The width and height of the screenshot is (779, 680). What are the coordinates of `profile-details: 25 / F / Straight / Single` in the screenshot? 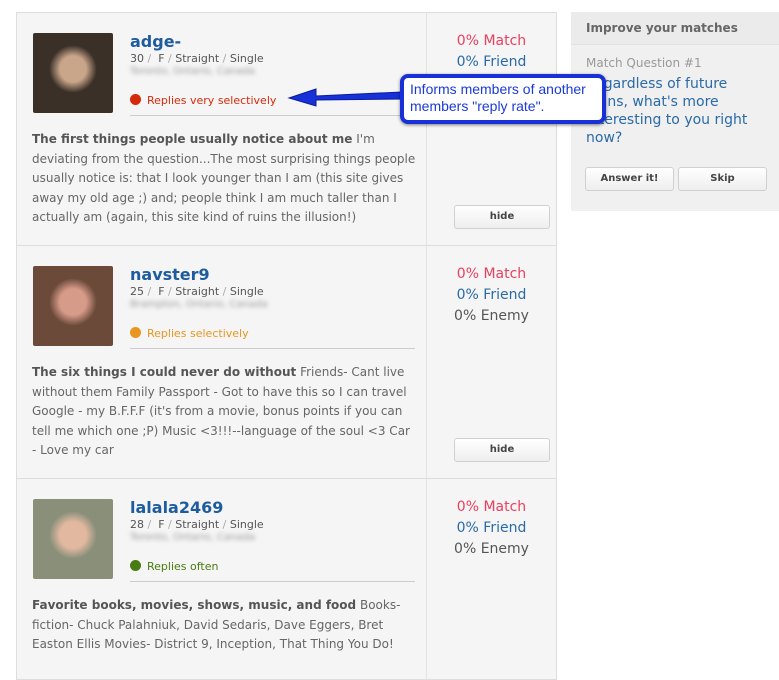 It's located at (197, 291).